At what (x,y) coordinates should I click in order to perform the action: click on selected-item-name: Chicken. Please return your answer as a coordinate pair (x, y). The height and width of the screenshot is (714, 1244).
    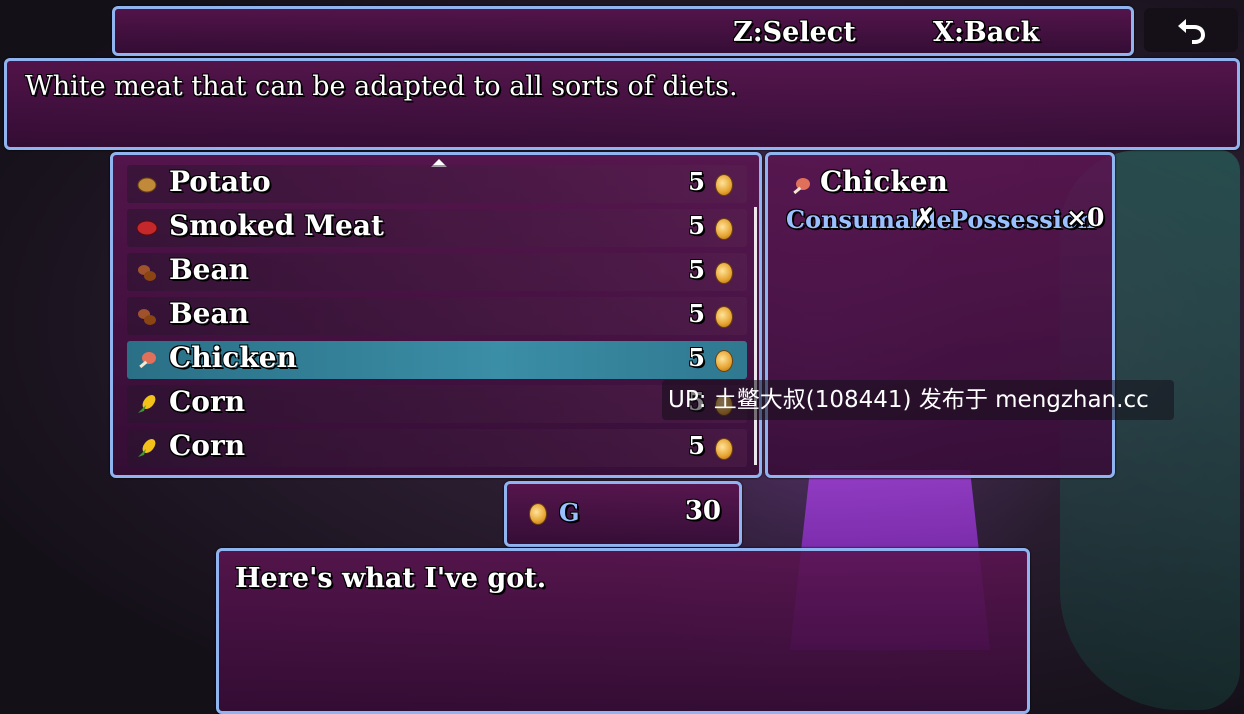
    Looking at the image, I should click on (884, 181).